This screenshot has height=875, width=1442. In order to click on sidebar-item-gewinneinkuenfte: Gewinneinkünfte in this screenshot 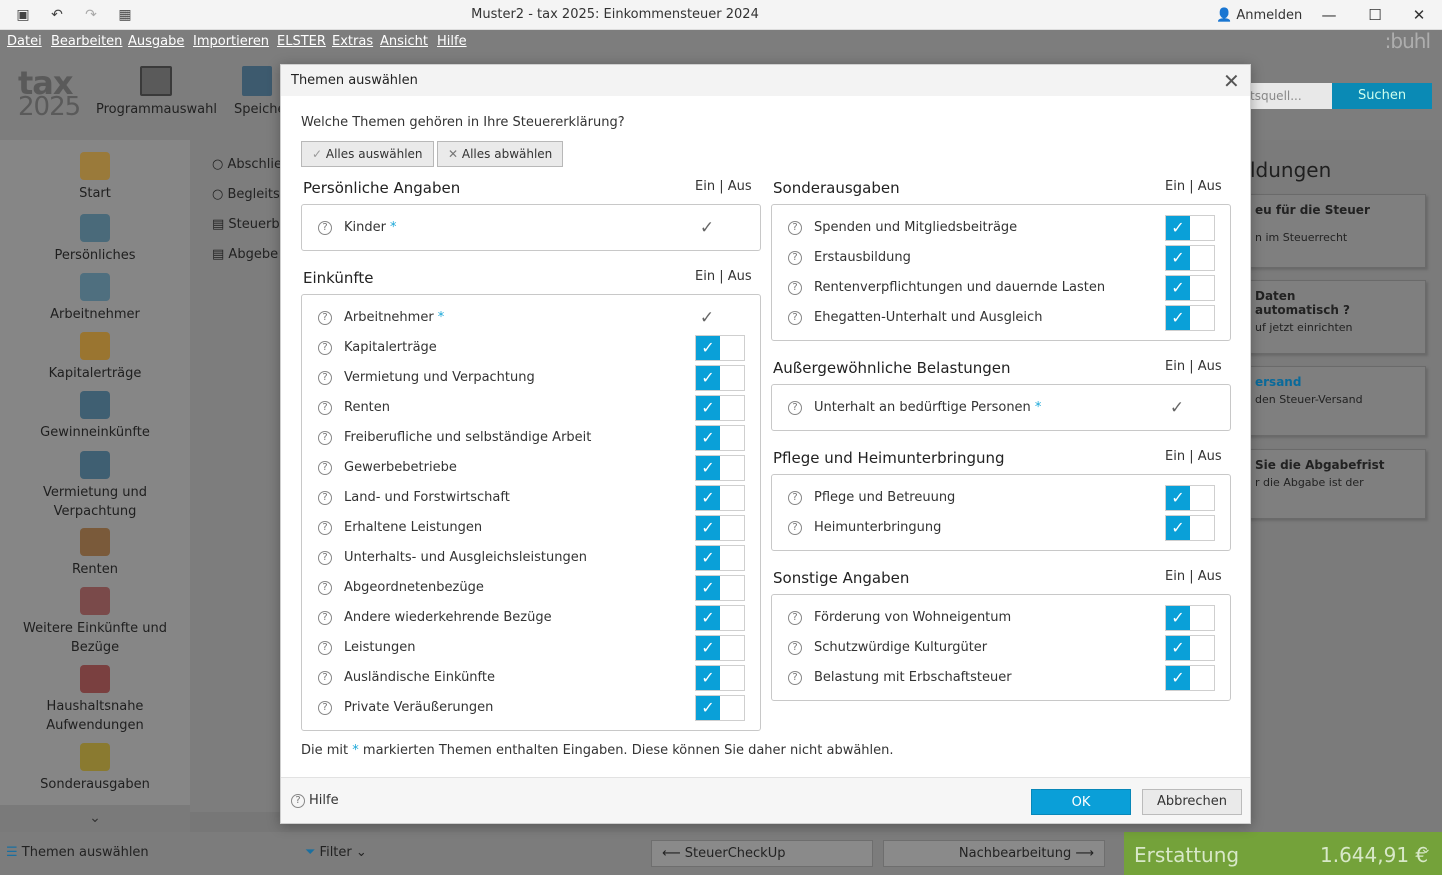, I will do `click(95, 416)`.